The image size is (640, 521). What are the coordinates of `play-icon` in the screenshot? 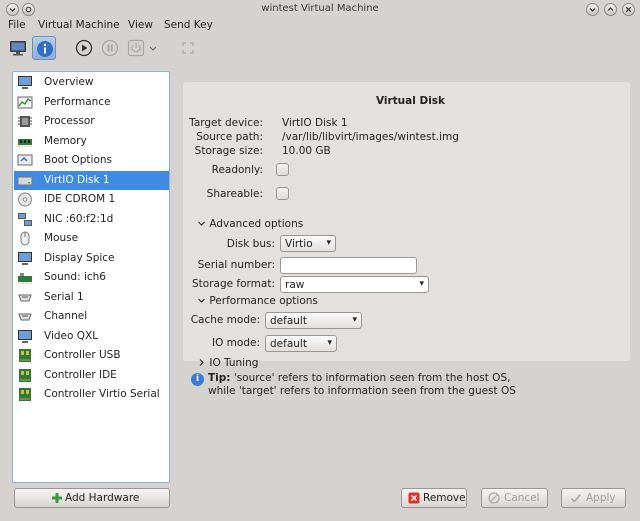 It's located at (84, 48).